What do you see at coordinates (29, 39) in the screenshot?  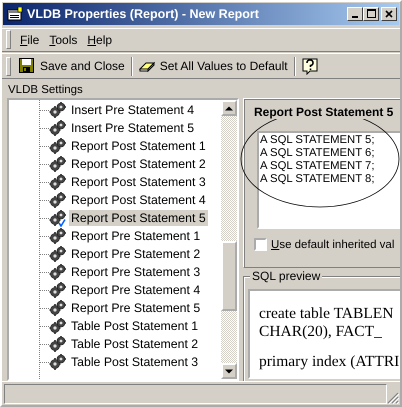 I see `menu-item: File` at bounding box center [29, 39].